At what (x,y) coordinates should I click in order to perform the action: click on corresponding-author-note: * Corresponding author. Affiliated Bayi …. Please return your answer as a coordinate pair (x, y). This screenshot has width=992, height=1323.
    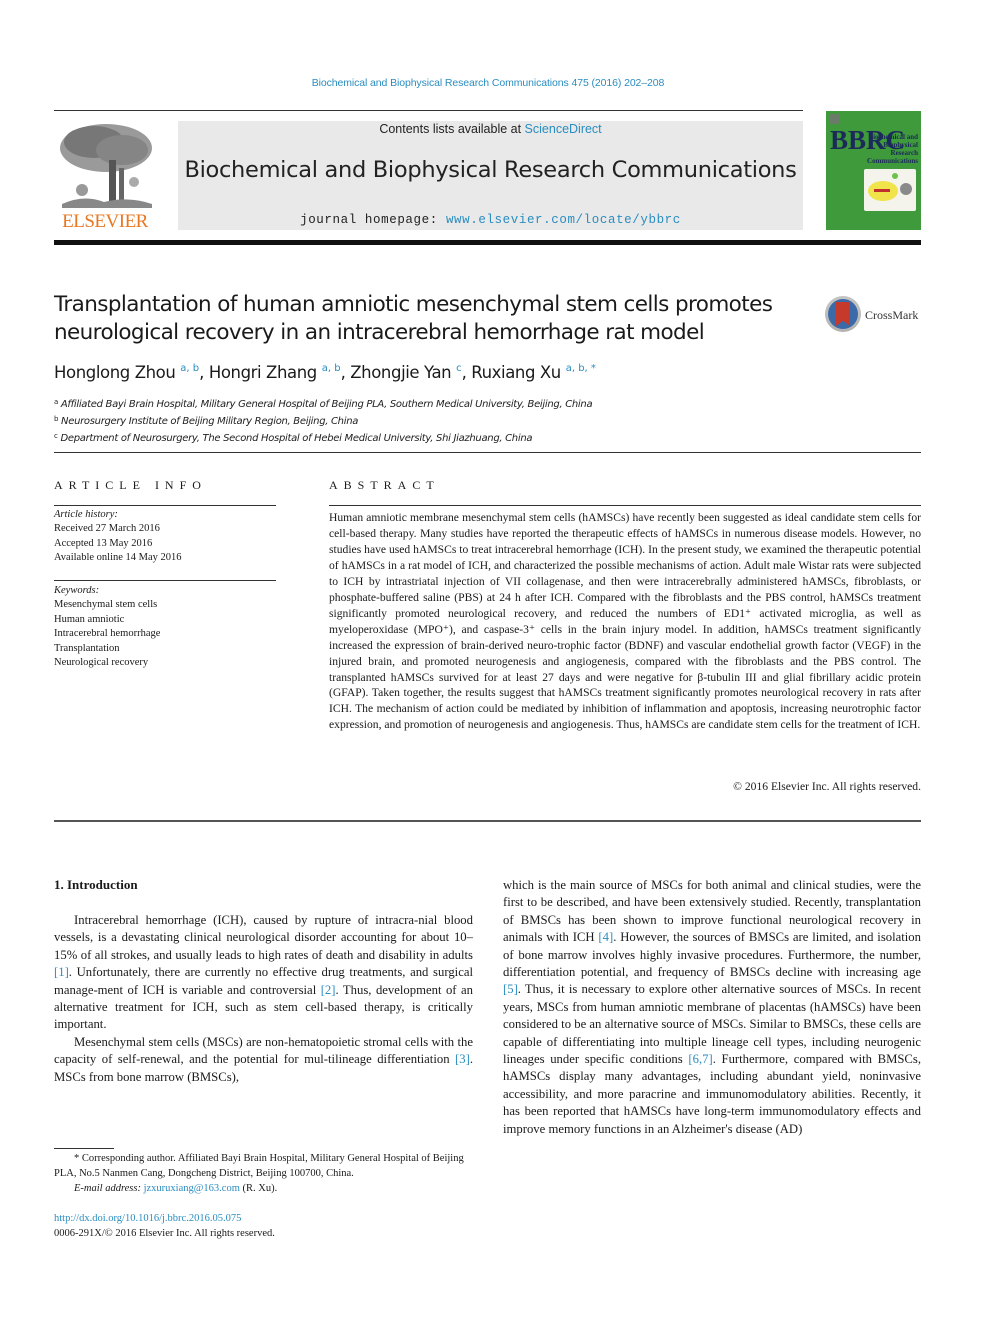
    Looking at the image, I should click on (259, 1166).